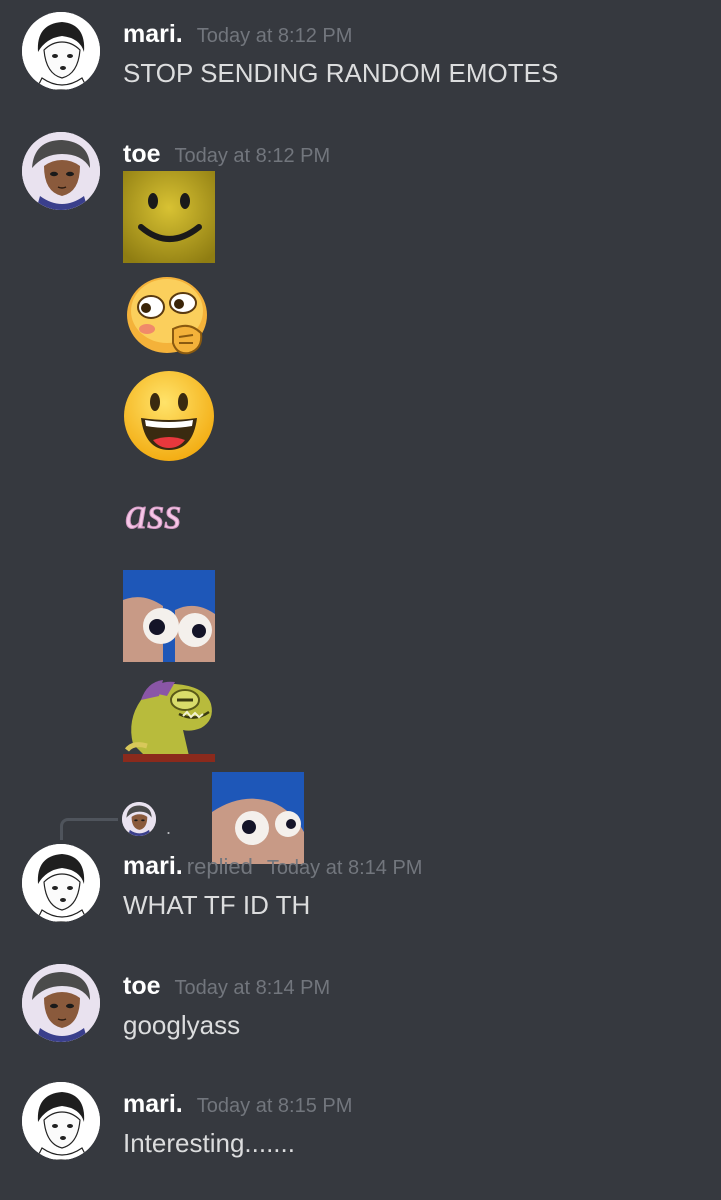  I want to click on reply-toe-avatar, so click(139, 819).